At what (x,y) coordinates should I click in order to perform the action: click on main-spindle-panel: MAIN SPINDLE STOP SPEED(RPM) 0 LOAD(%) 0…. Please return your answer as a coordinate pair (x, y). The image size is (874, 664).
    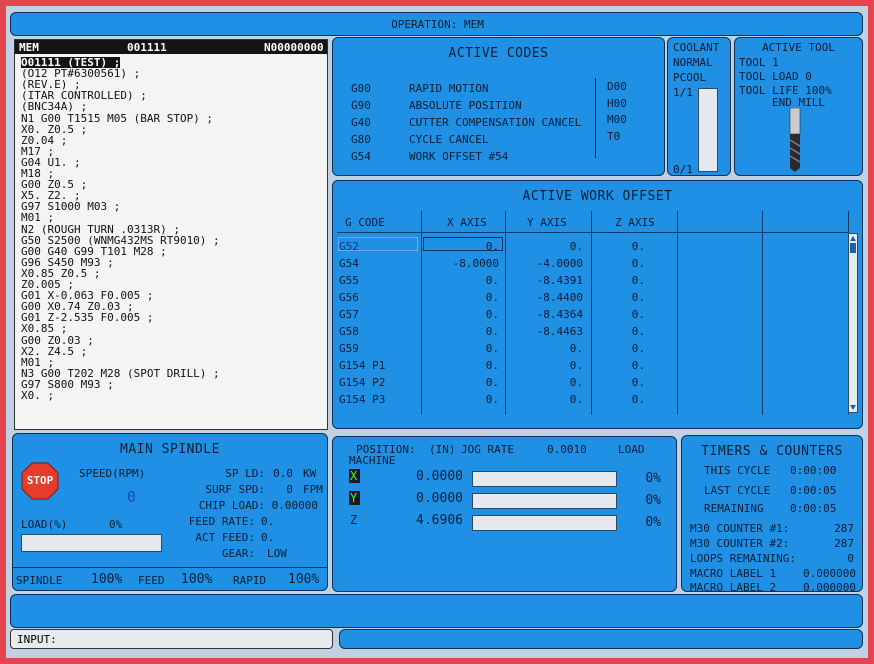
    Looking at the image, I should click on (170, 512).